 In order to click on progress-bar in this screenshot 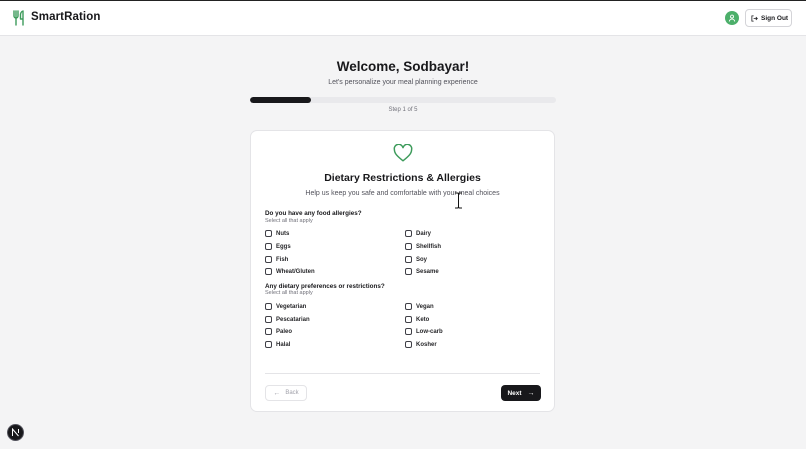, I will do `click(403, 100)`.